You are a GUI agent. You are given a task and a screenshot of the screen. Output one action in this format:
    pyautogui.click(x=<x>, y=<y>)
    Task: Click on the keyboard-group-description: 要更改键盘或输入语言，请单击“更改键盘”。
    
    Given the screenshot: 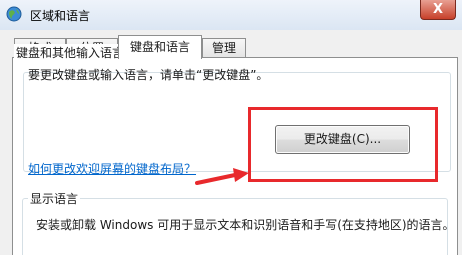 What is the action you would take?
    pyautogui.click(x=148, y=75)
    